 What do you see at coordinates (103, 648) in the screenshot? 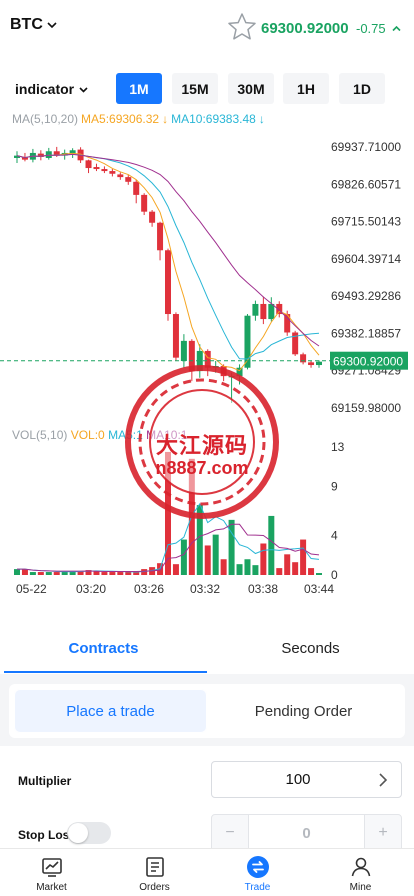
I see `tab-contracts: Contracts` at bounding box center [103, 648].